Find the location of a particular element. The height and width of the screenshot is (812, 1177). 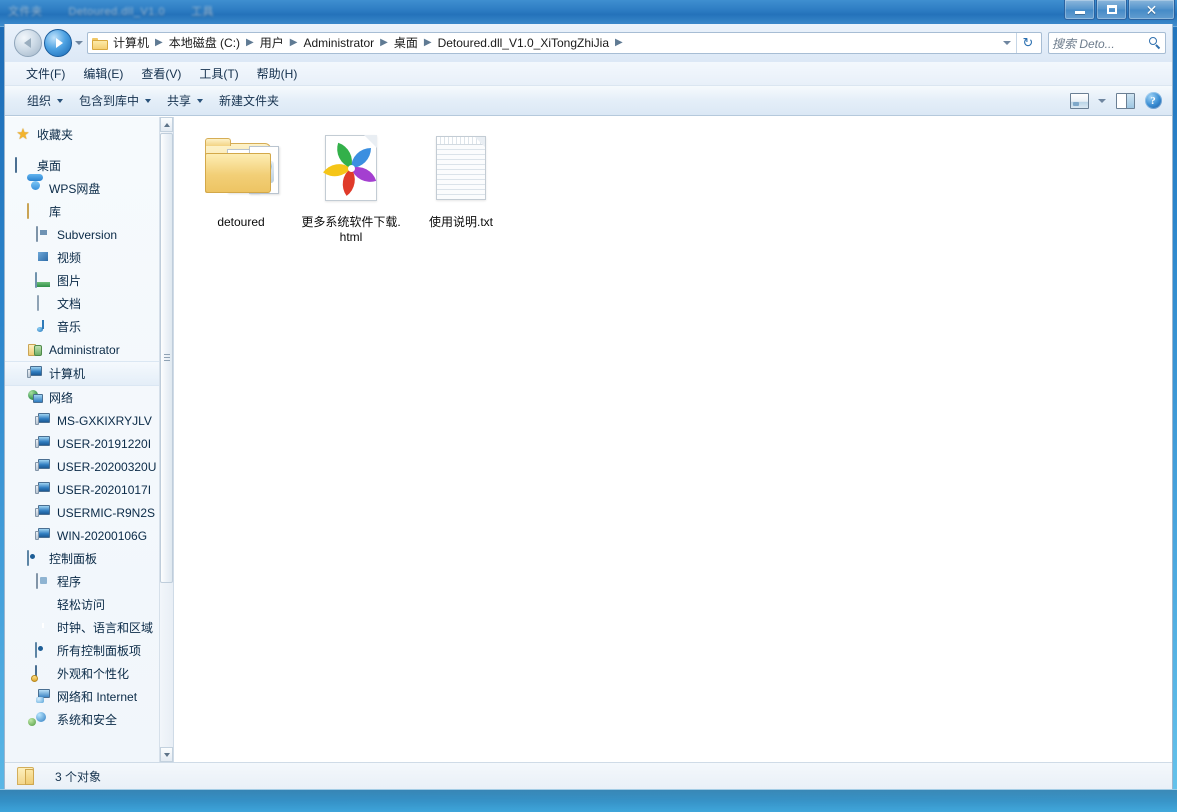

breadcrumb-item-2: 用户 is located at coordinates (272, 43).